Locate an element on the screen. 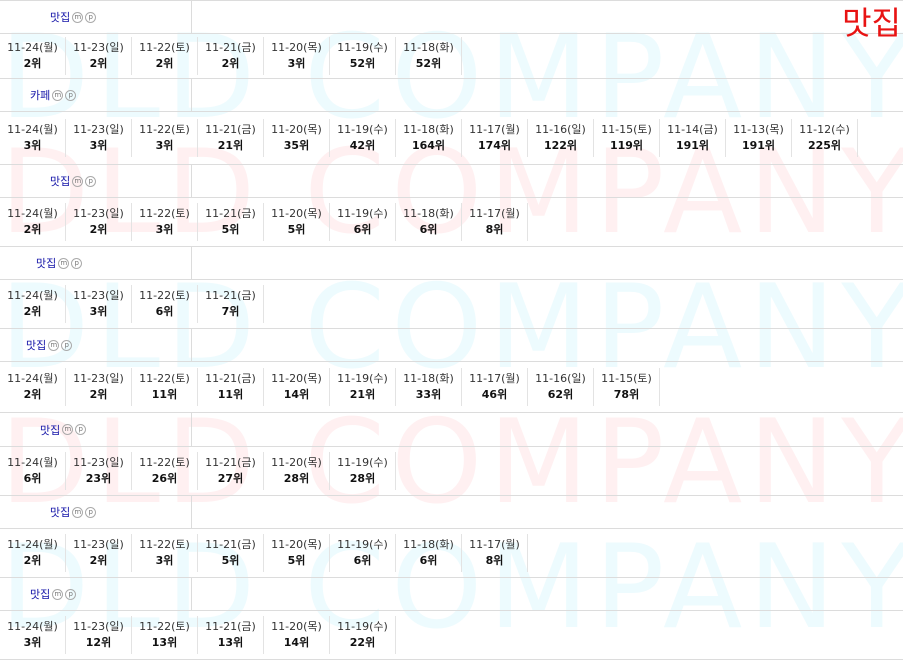 The image size is (903, 660). rank-value: 191위 is located at coordinates (692, 145).